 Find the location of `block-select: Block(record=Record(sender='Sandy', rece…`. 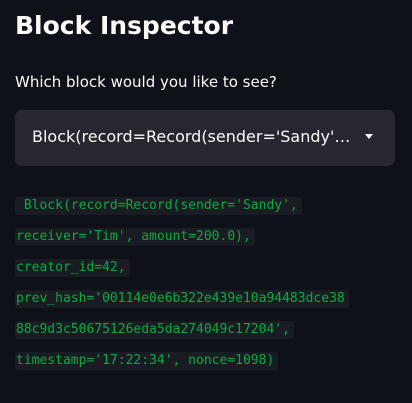

block-select: Block(record=Record(sender='Sandy', rece… is located at coordinates (205, 138).